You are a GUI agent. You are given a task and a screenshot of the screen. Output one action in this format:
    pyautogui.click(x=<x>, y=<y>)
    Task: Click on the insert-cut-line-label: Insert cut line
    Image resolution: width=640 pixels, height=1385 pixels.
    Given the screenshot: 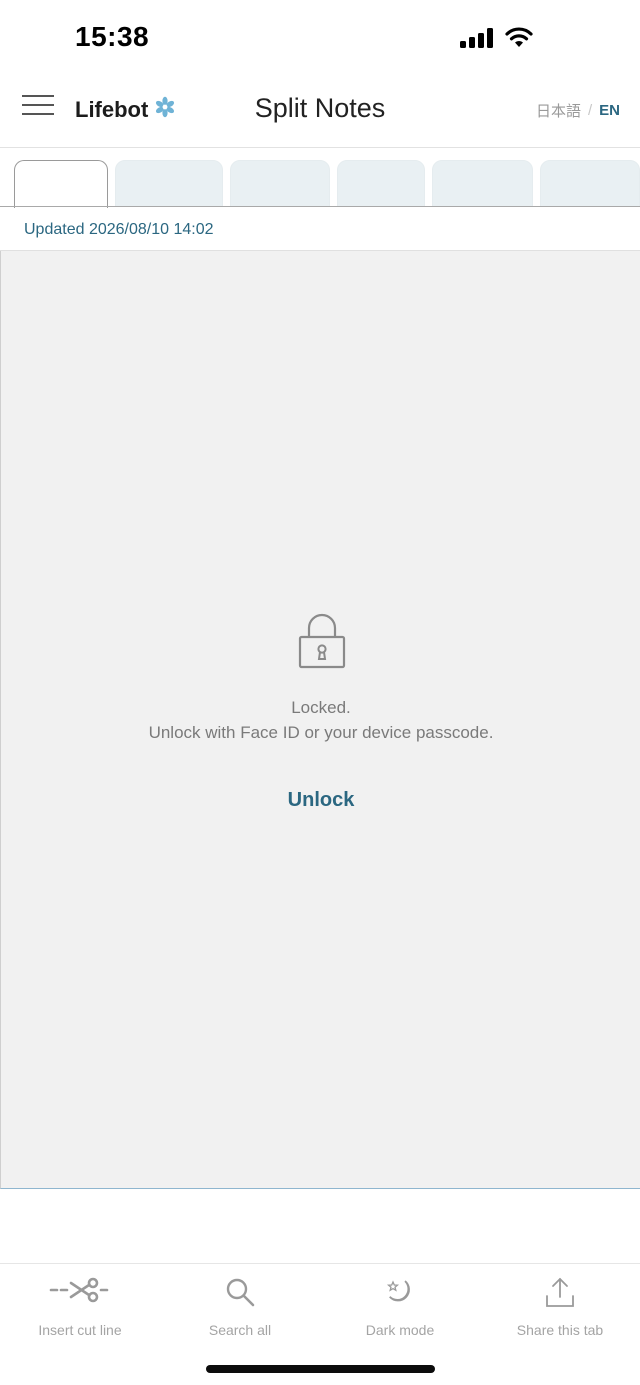 What is the action you would take?
    pyautogui.click(x=80, y=1330)
    